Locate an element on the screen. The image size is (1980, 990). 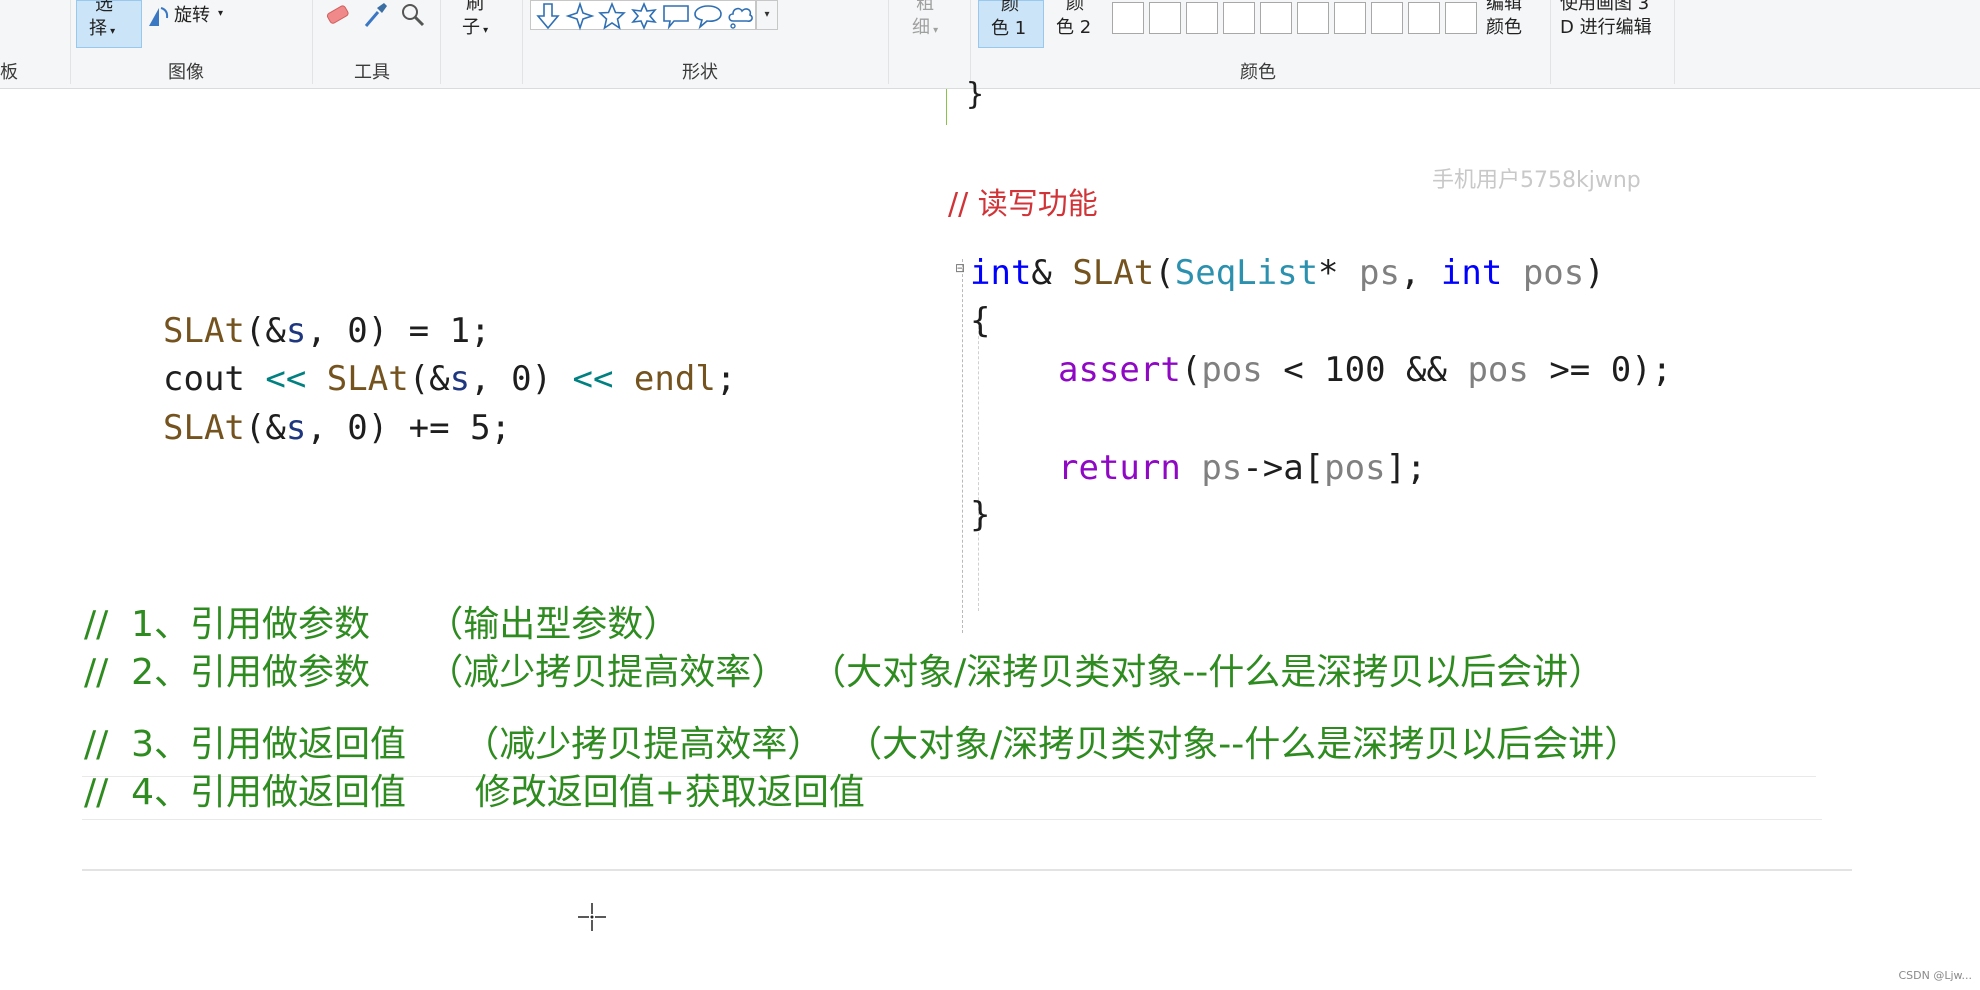
magnifier-icon is located at coordinates (413, 15).